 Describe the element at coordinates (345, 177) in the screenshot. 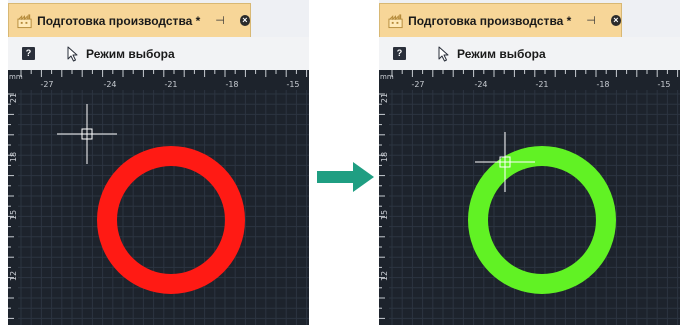

I see `transition-arrow-icon` at that location.